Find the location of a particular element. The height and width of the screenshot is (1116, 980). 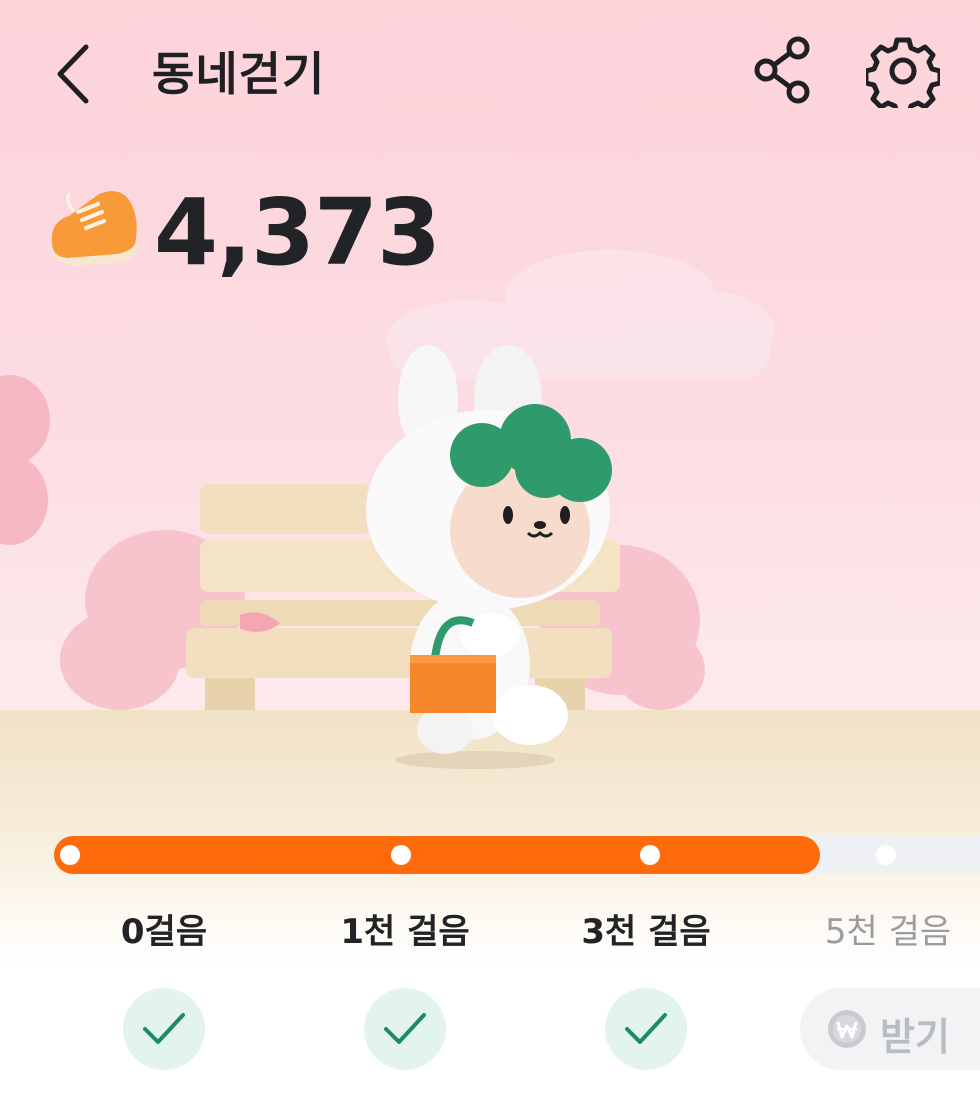

milestone-label: 0걸음 is located at coordinates (164, 932).